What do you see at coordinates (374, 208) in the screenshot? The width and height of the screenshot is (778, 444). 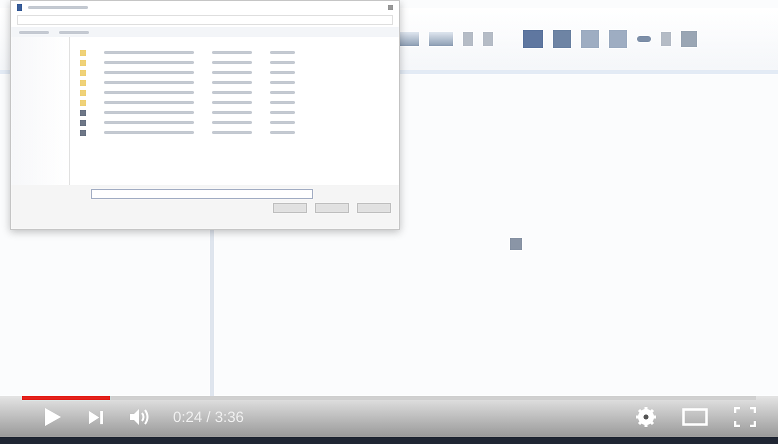 I see `cancel-button` at bounding box center [374, 208].